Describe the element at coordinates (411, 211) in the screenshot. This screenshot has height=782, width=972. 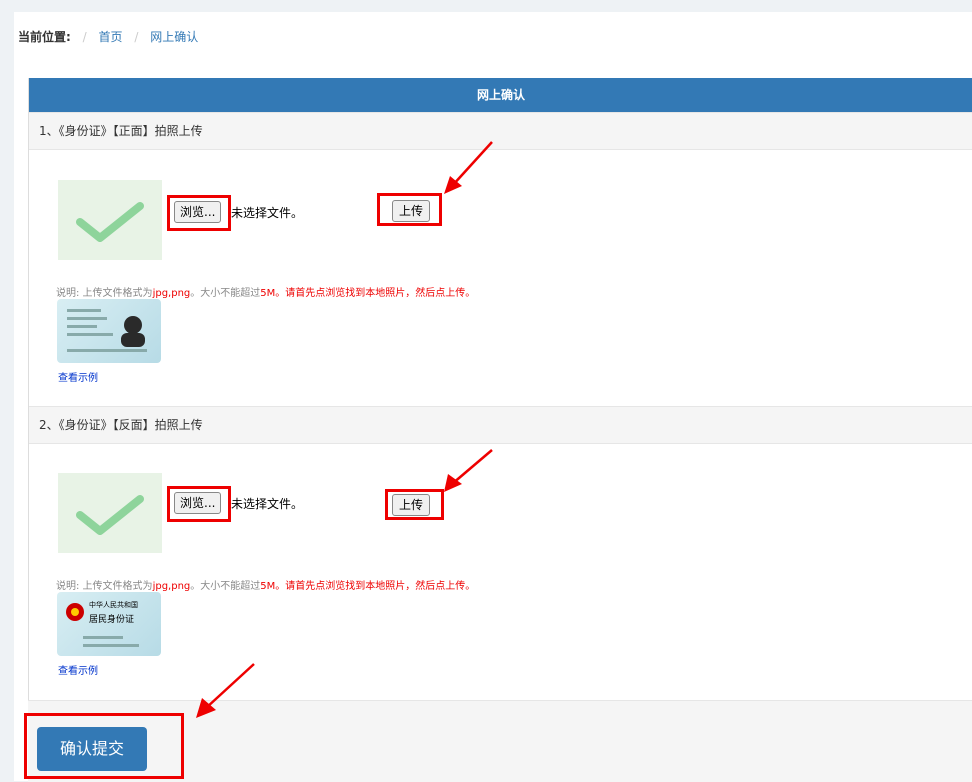
I see `upload-button-front: 上传` at that location.